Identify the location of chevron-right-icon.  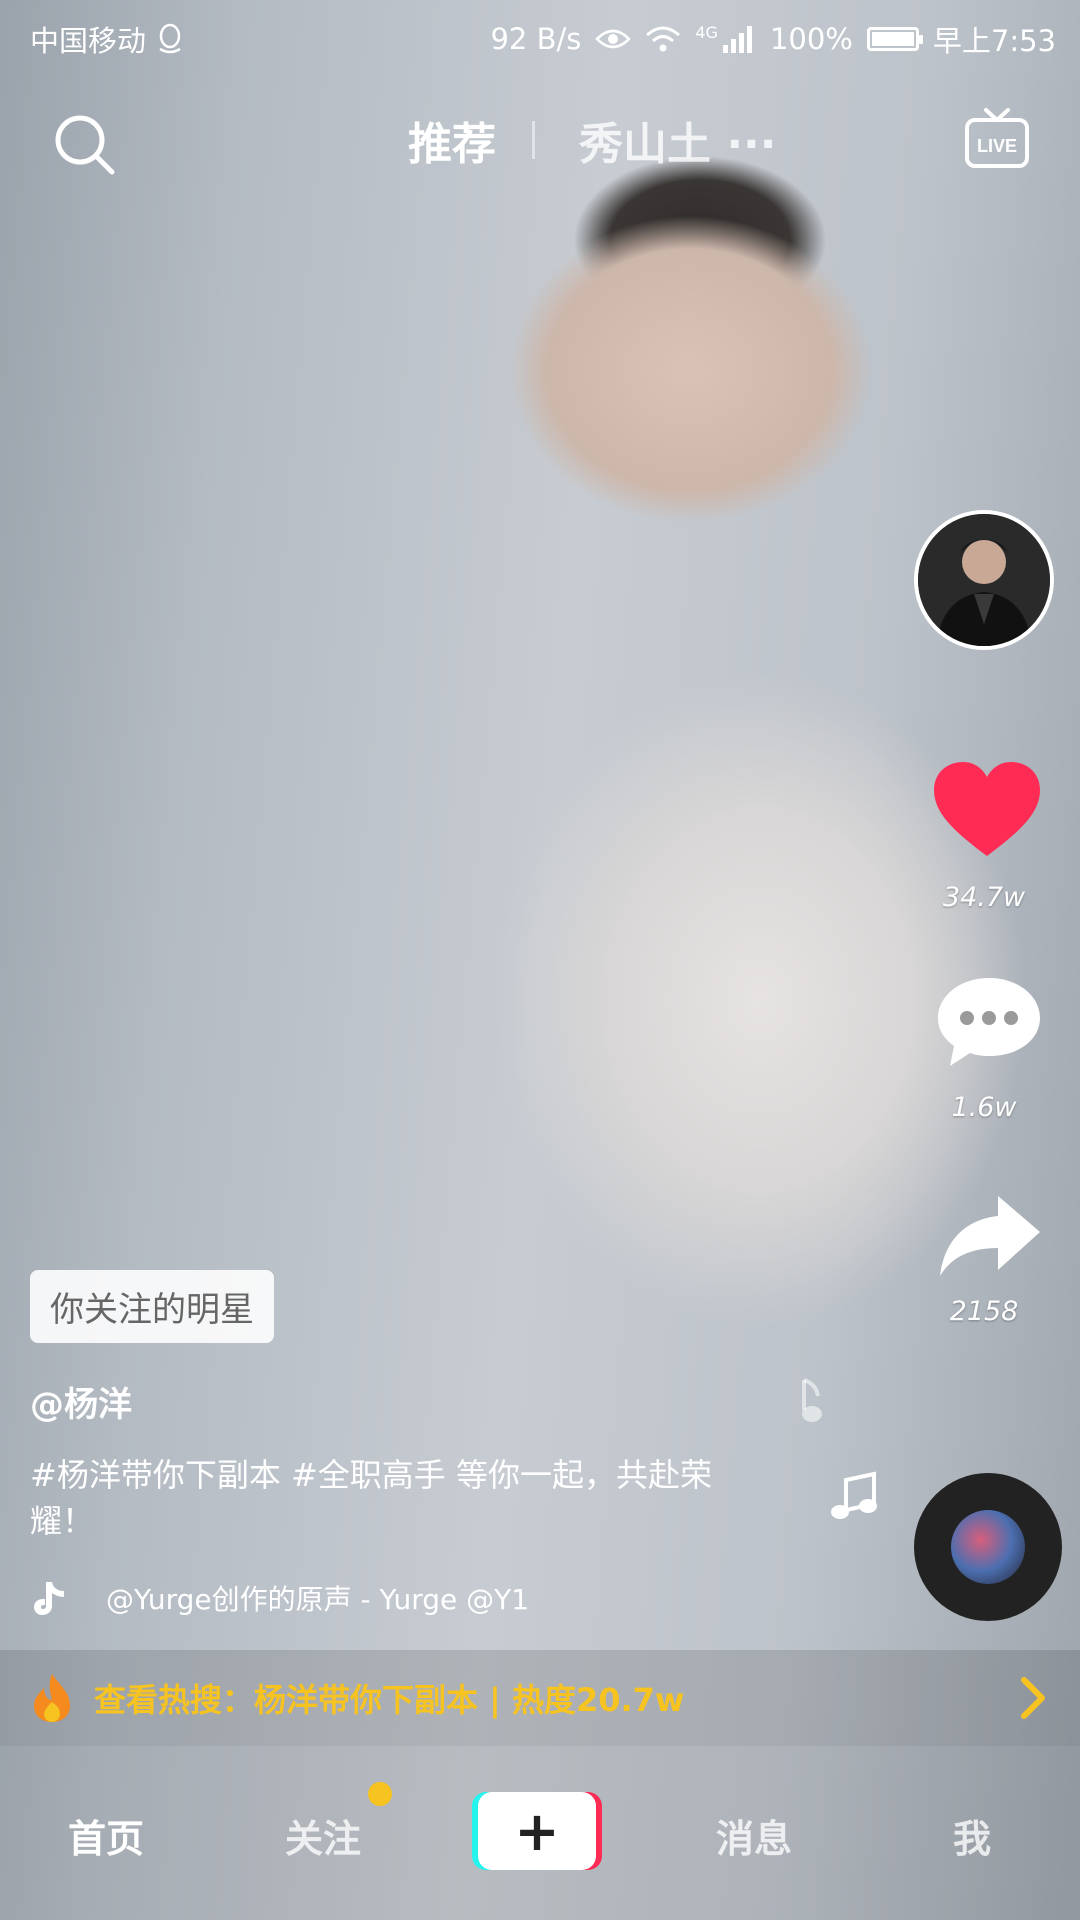
(1033, 1698).